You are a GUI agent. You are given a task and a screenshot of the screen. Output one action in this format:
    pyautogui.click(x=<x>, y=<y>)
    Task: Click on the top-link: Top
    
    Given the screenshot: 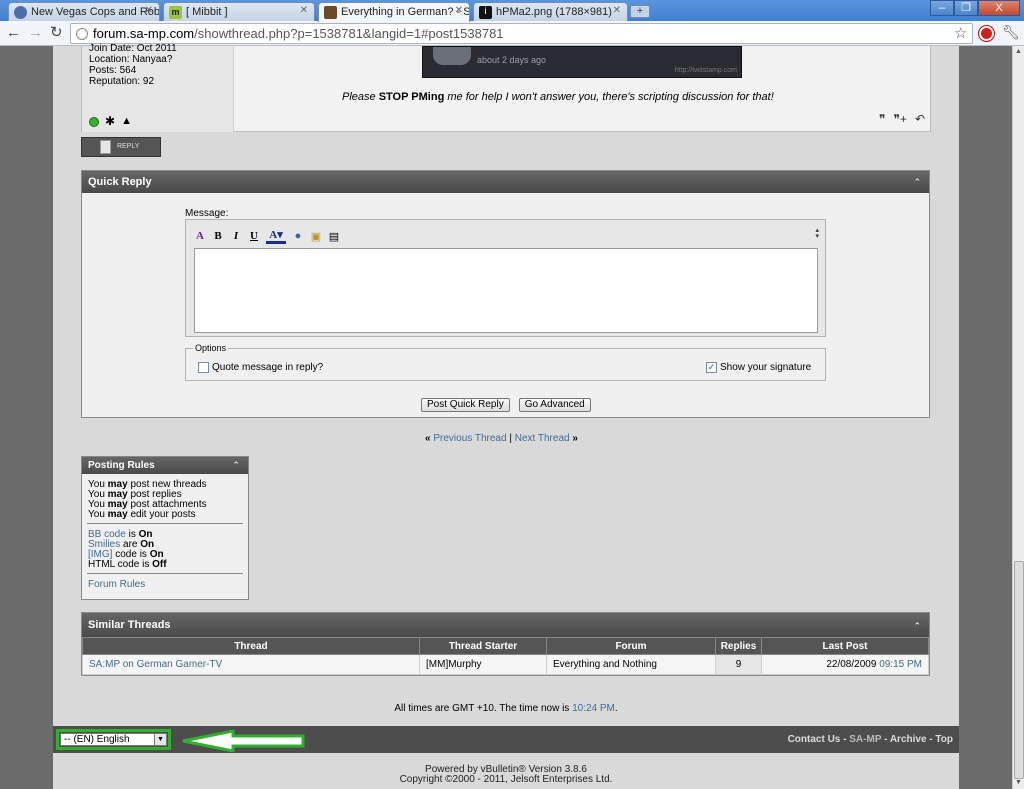 What is the action you would take?
    pyautogui.click(x=944, y=739)
    